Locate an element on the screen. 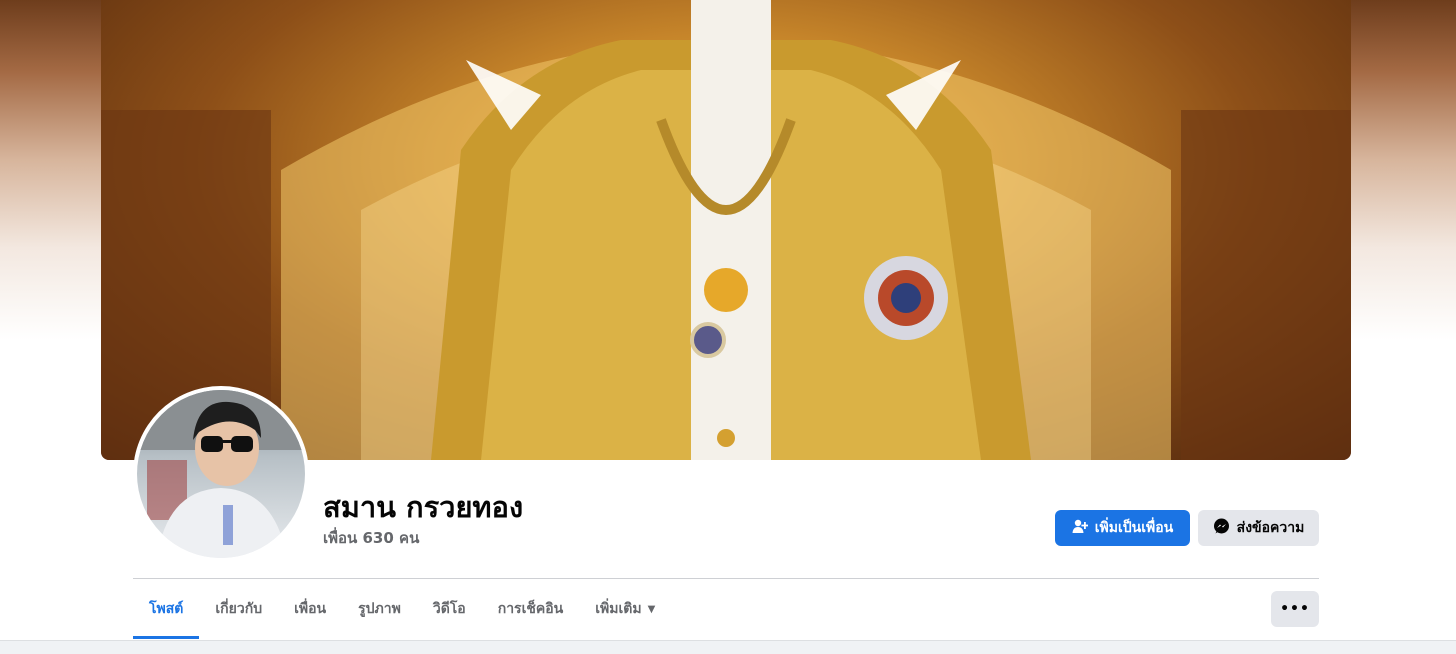  add-friend-label: เพิ่มเป็นเพื่อน is located at coordinates (1134, 528).